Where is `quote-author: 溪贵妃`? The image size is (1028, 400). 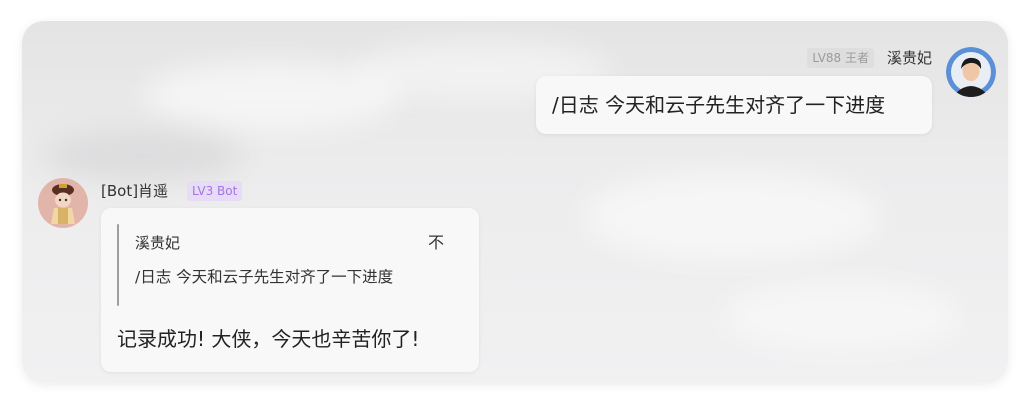 quote-author: 溪贵妃 is located at coordinates (158, 243).